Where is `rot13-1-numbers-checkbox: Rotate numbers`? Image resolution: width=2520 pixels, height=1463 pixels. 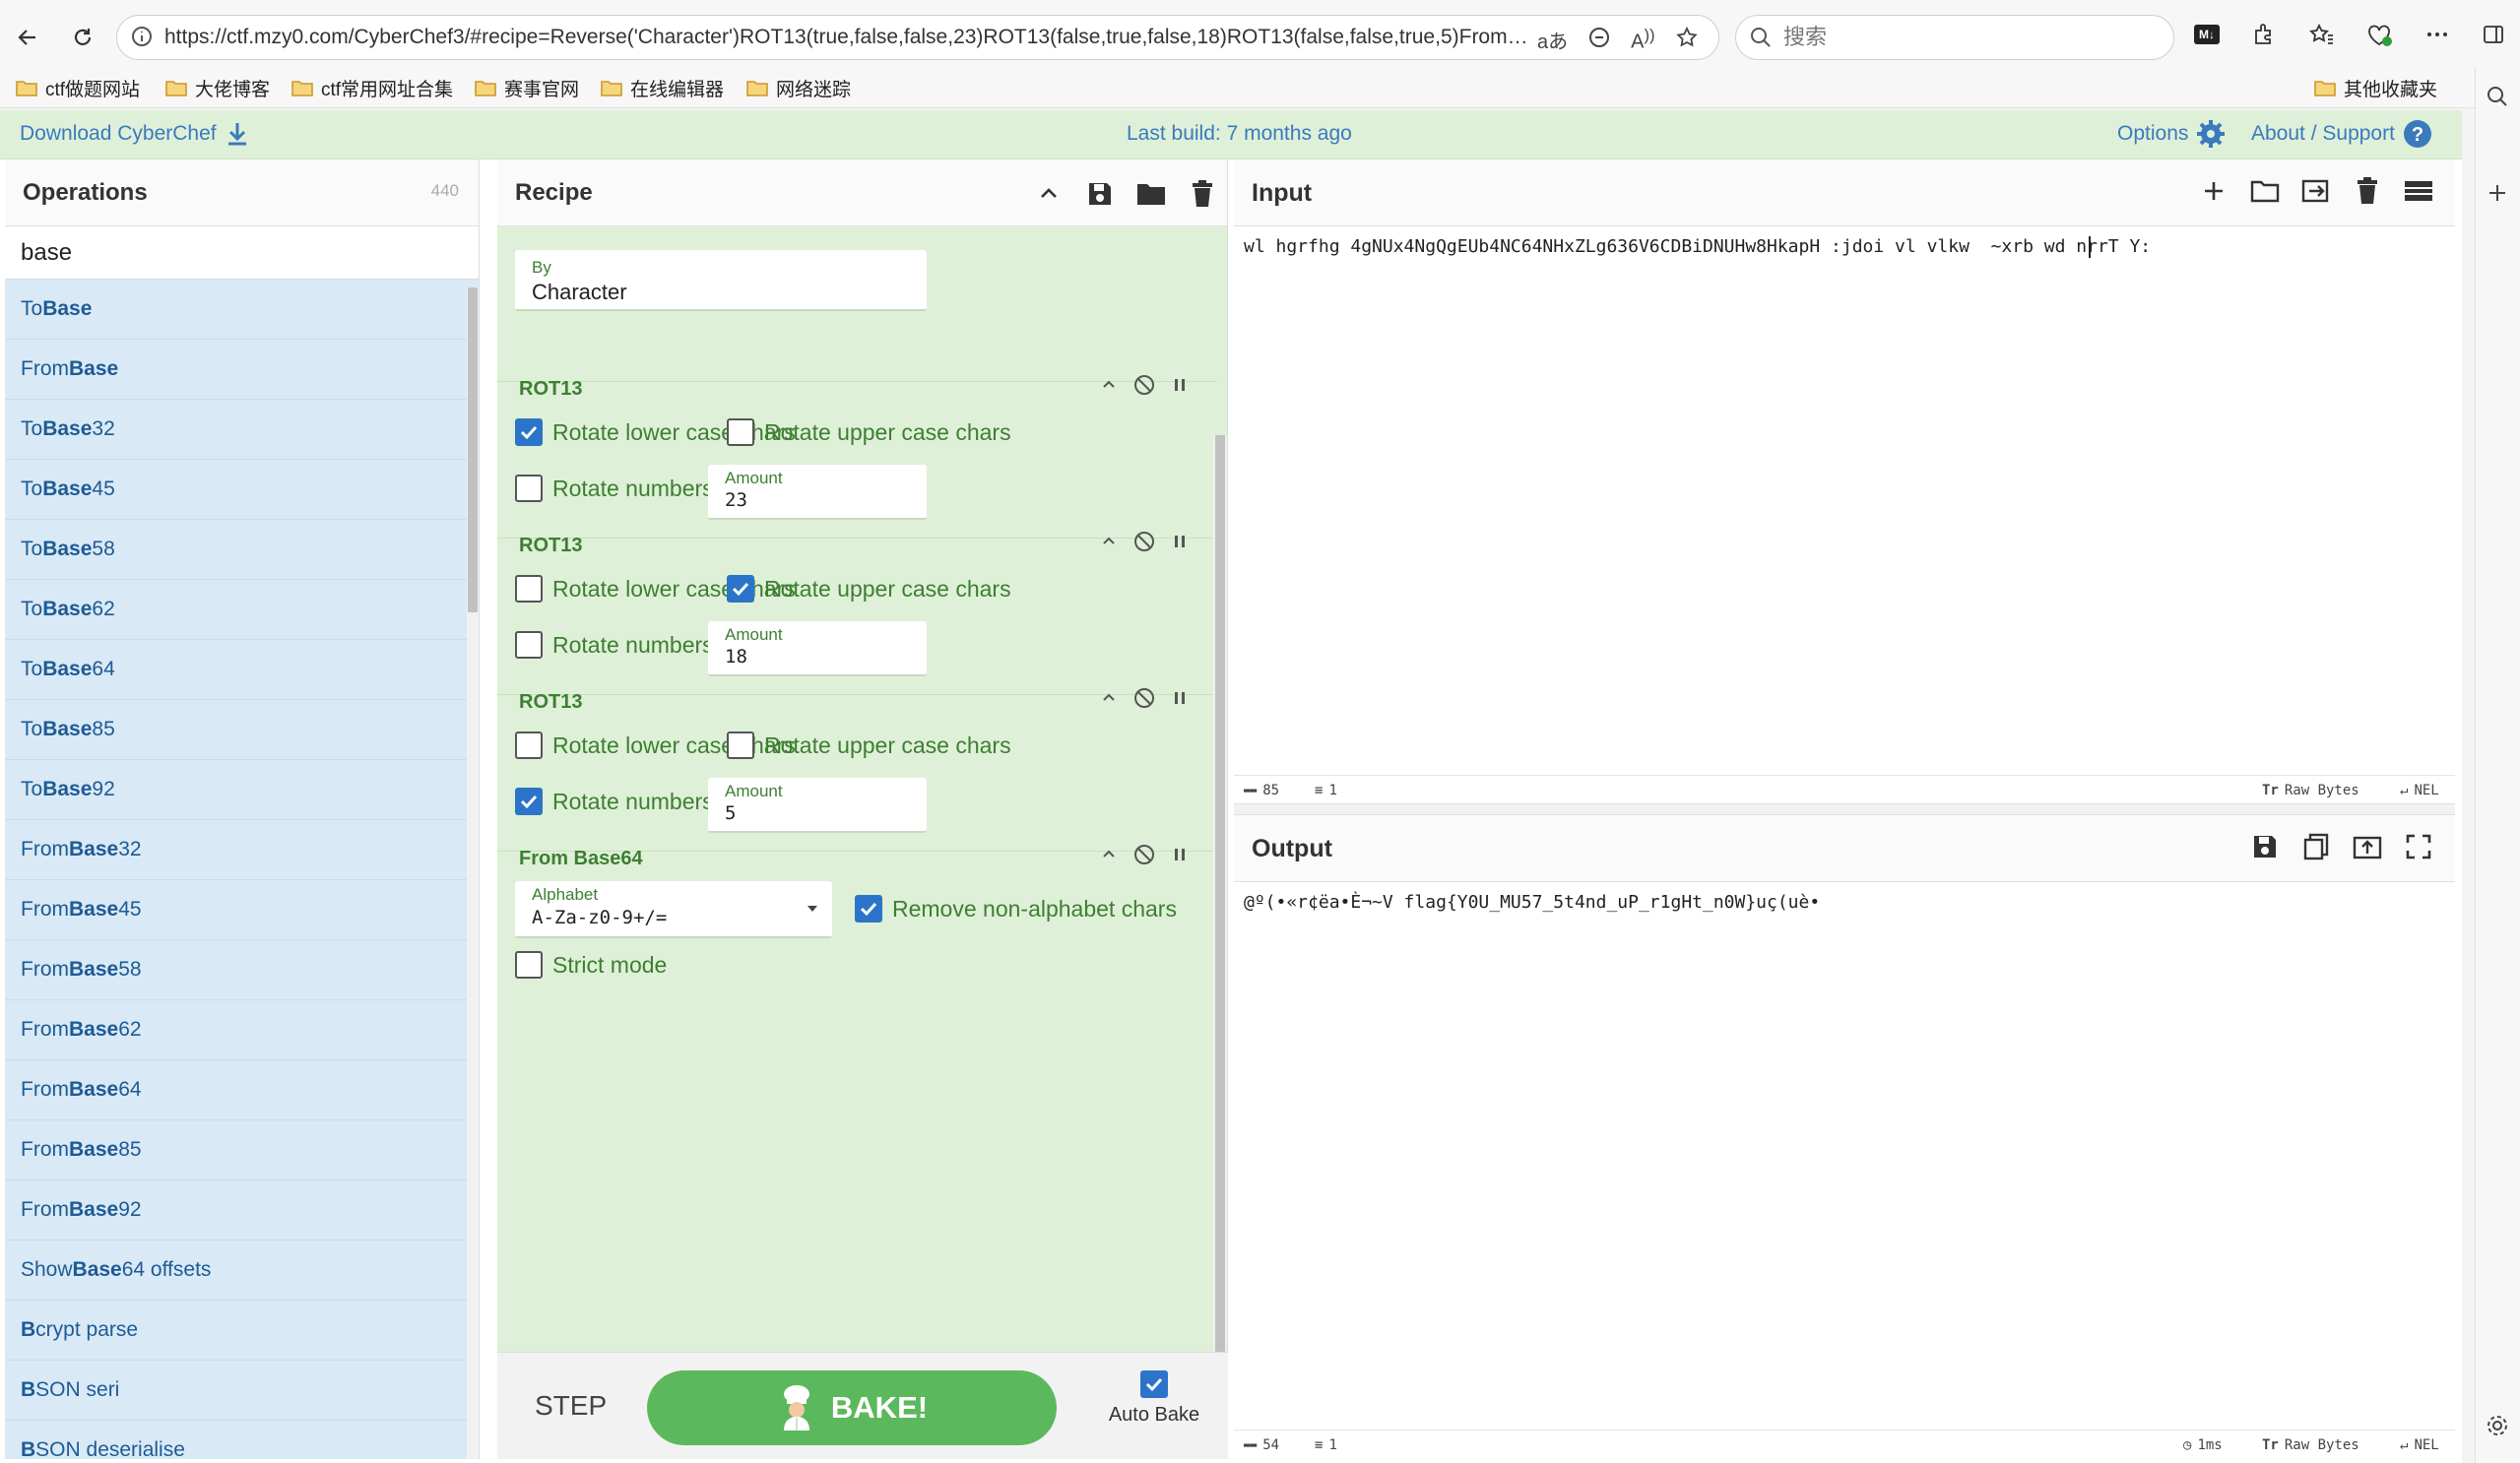 rot13-1-numbers-checkbox: Rotate numbers is located at coordinates (614, 488).